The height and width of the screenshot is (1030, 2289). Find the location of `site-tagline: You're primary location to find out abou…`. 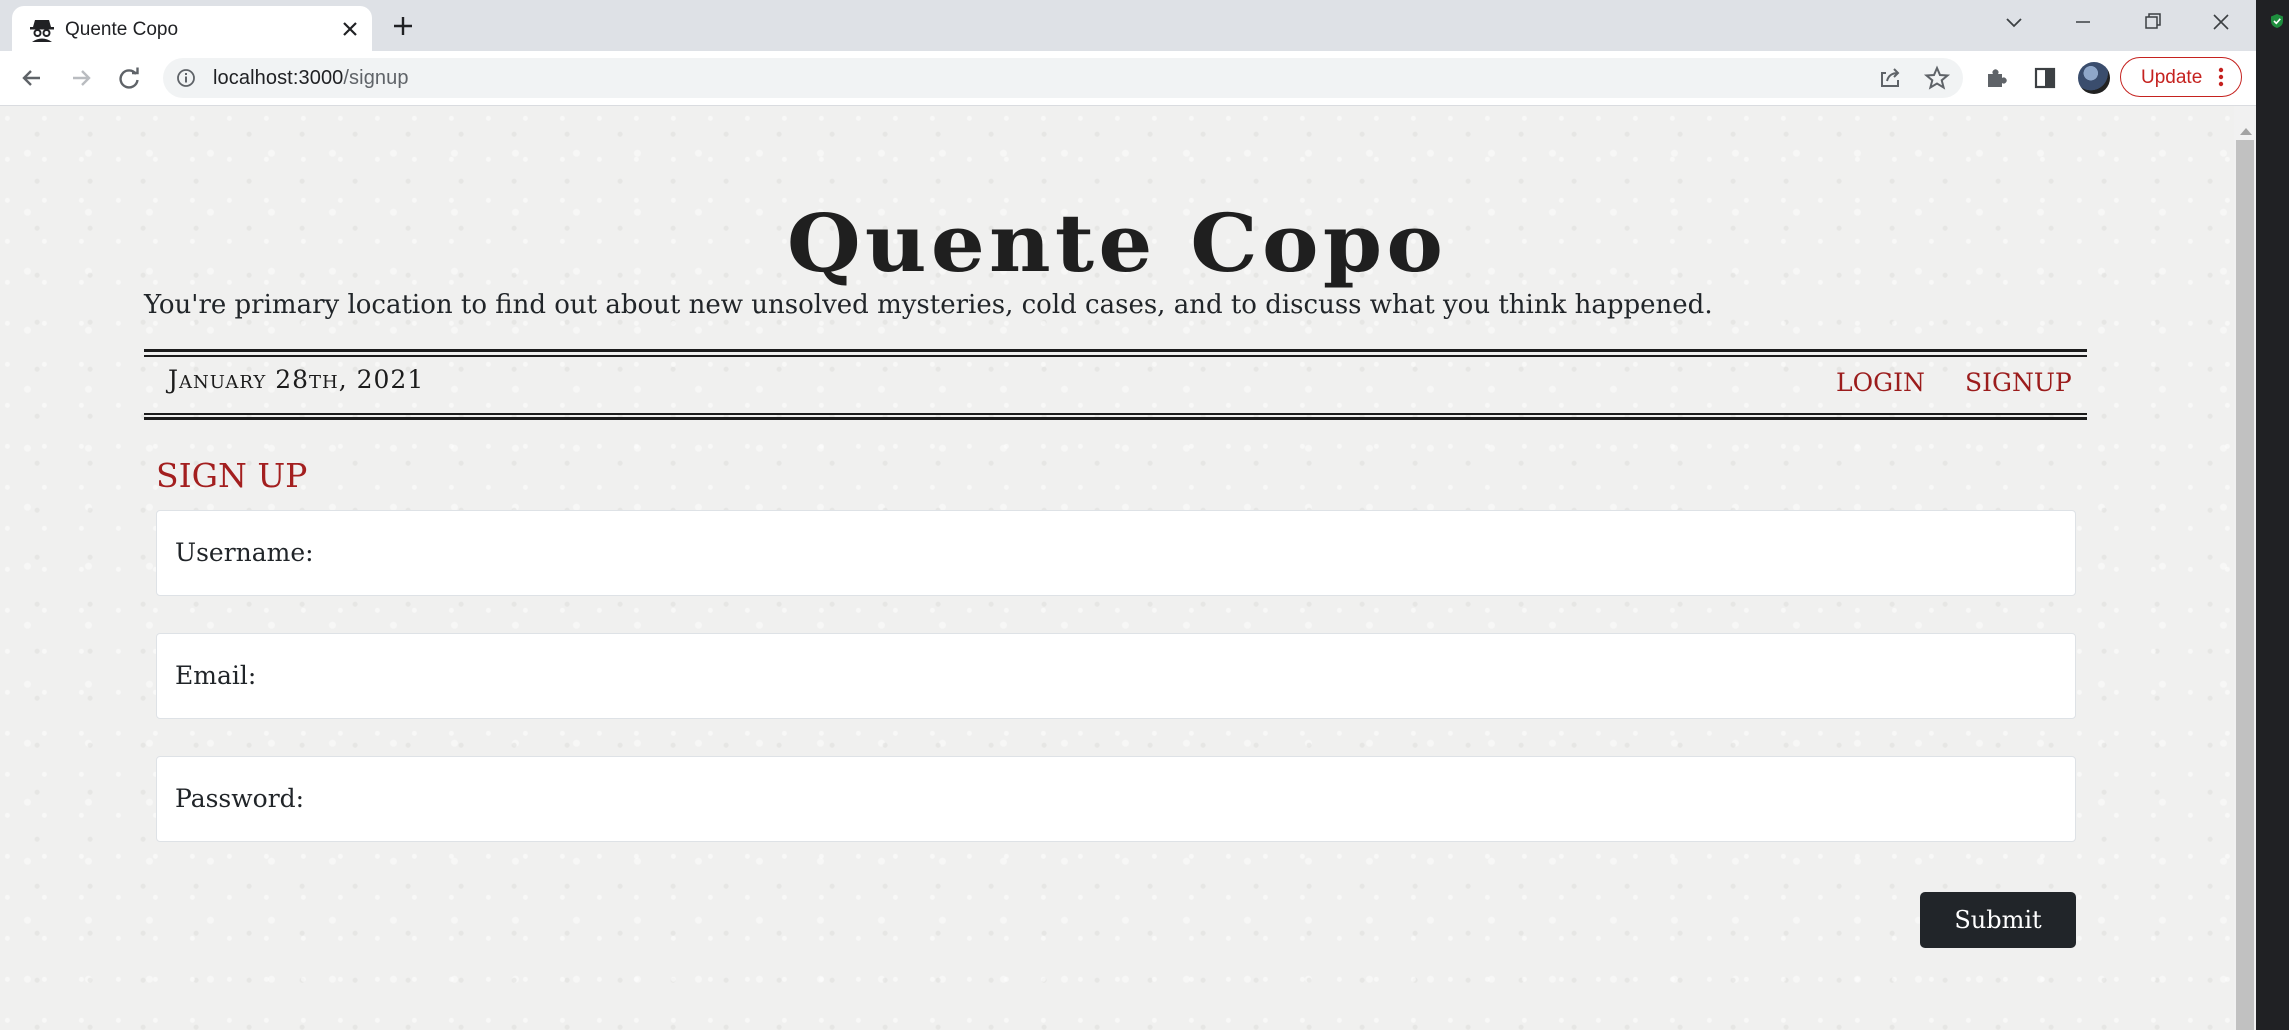

site-tagline: You're primary location to find out abou… is located at coordinates (928, 305).